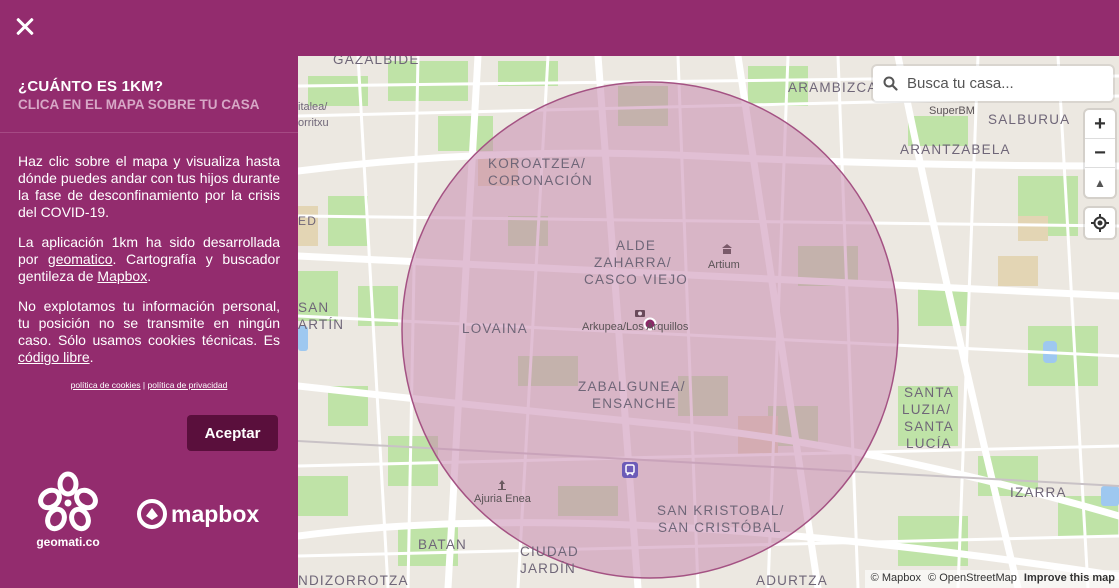 This screenshot has height=588, width=1119. What do you see at coordinates (313, 107) in the screenshot?
I see `label-sitalea-1: italea/` at bounding box center [313, 107].